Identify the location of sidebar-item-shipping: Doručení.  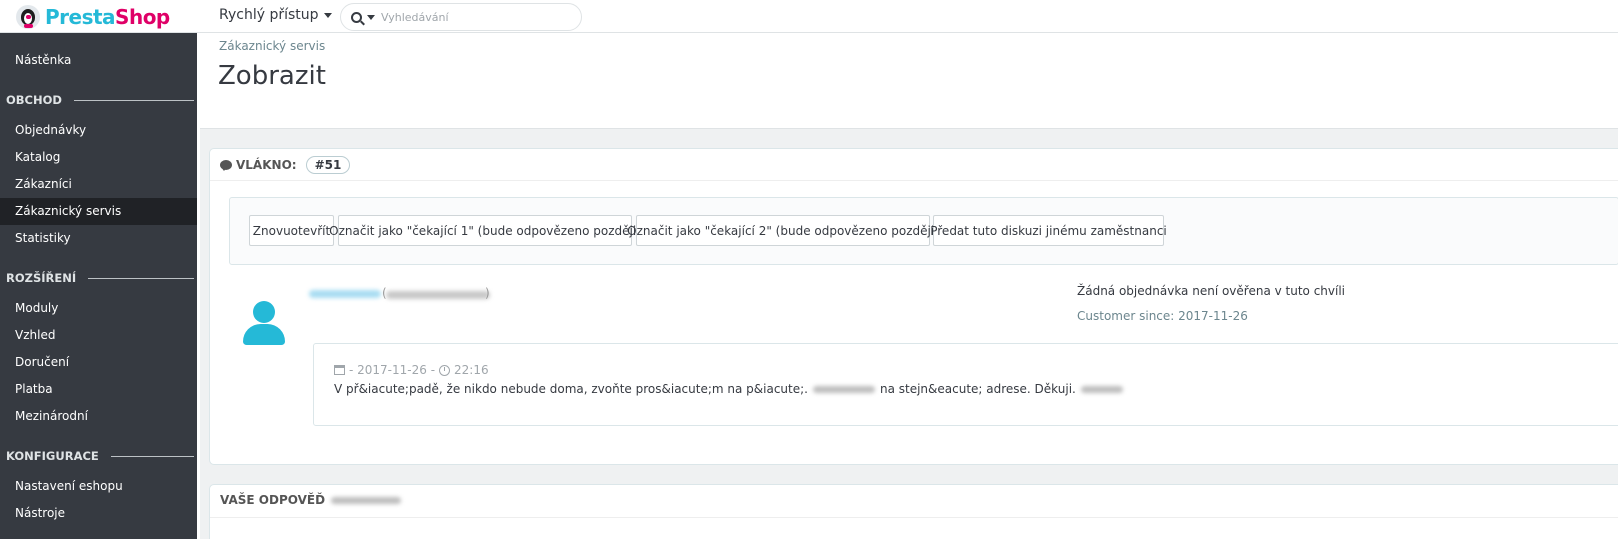
(98, 362).